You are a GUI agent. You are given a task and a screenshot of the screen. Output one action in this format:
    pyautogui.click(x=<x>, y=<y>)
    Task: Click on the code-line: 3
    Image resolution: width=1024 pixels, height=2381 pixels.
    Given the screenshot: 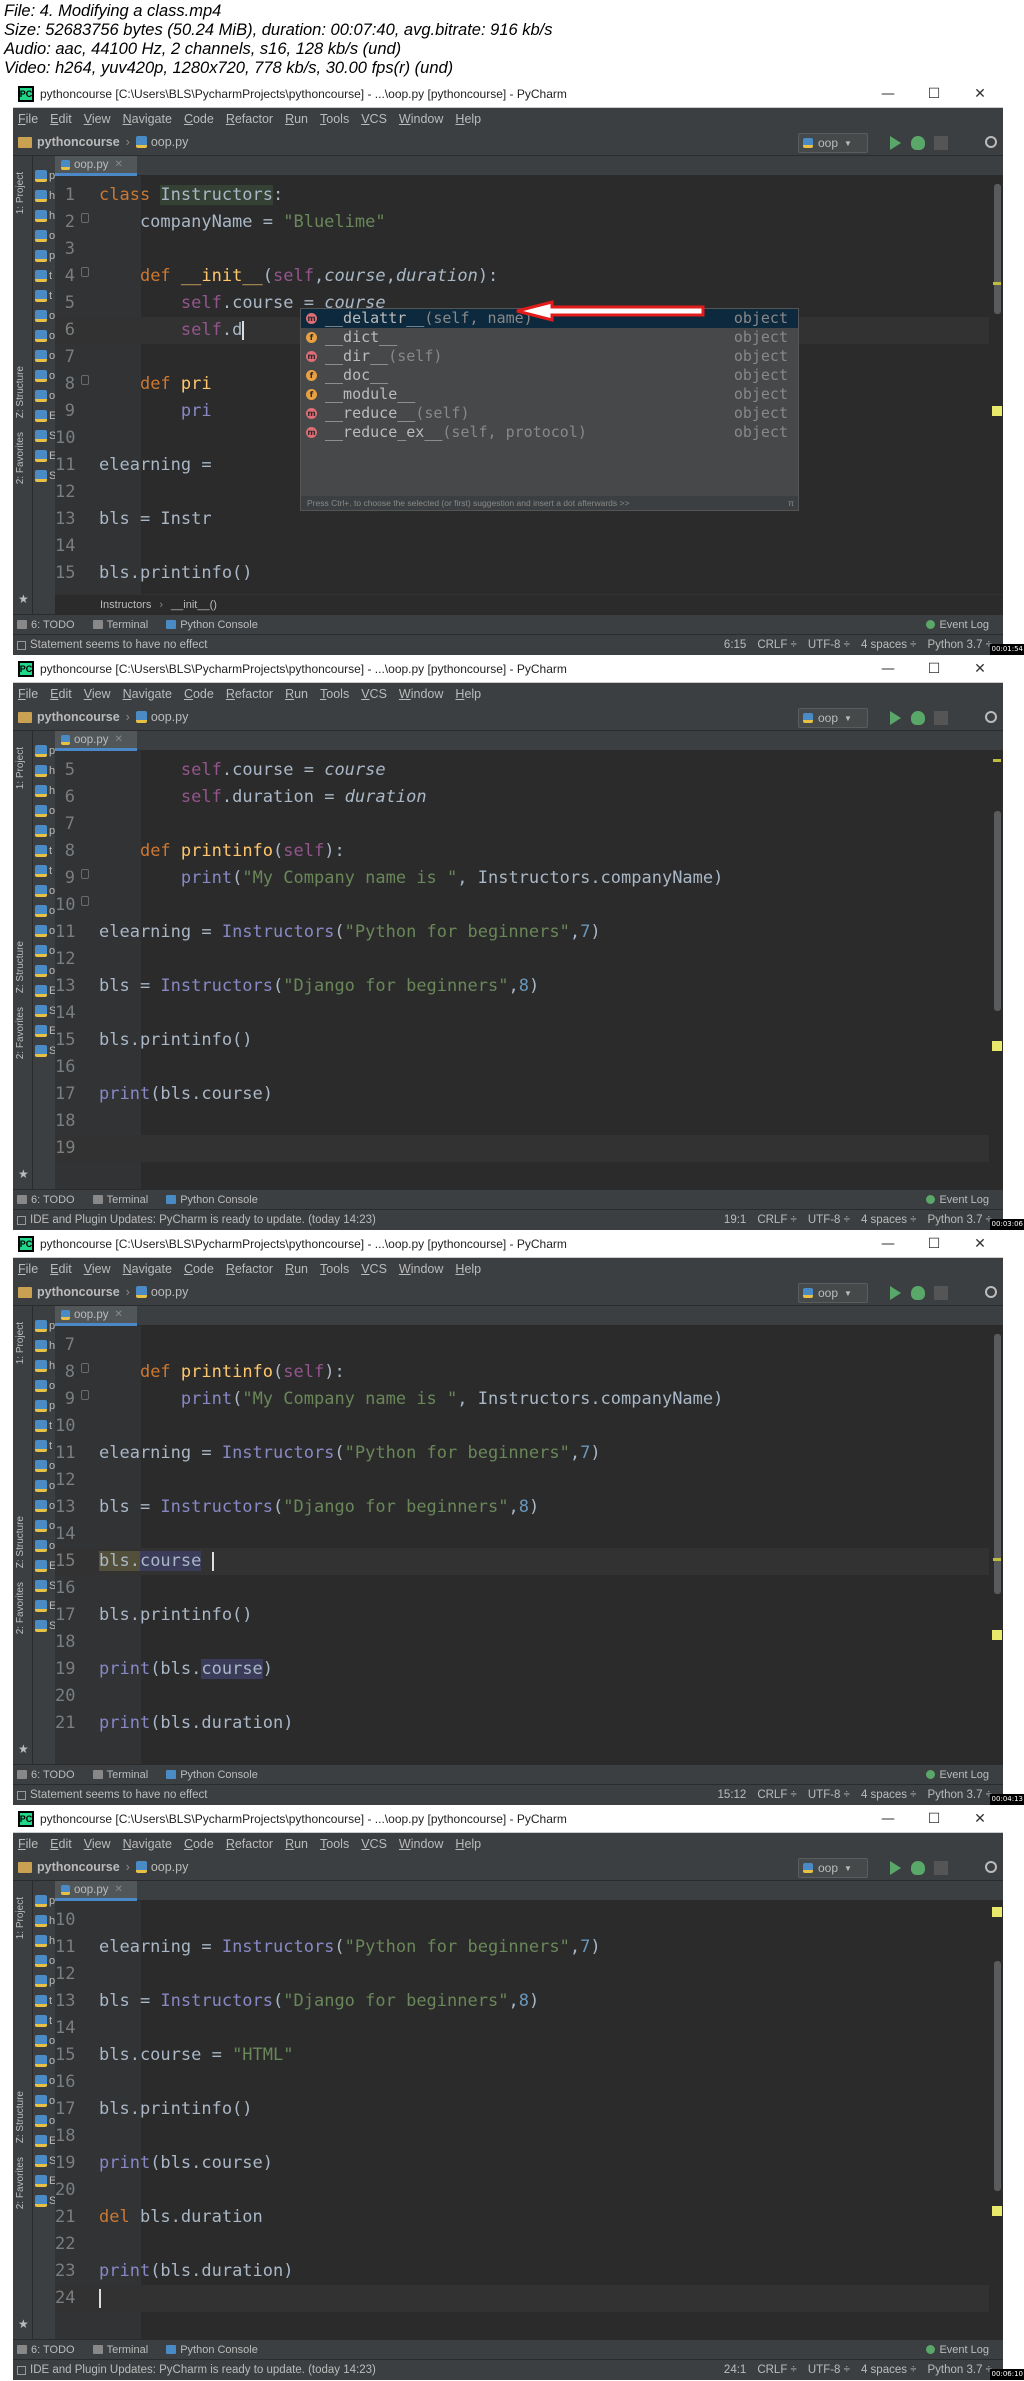 What is the action you would take?
    pyautogui.click(x=529, y=249)
    